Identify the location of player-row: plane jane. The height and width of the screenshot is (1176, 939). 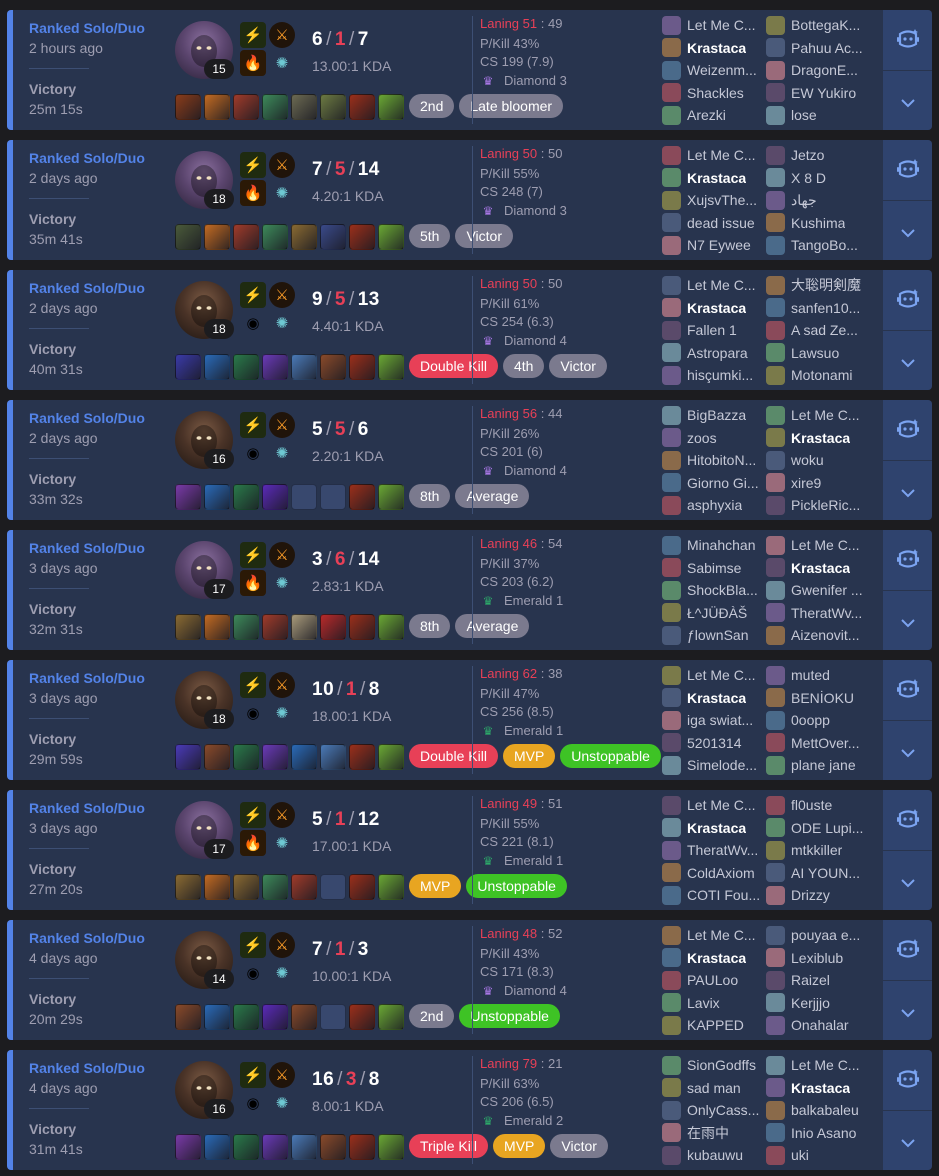
(812, 765).